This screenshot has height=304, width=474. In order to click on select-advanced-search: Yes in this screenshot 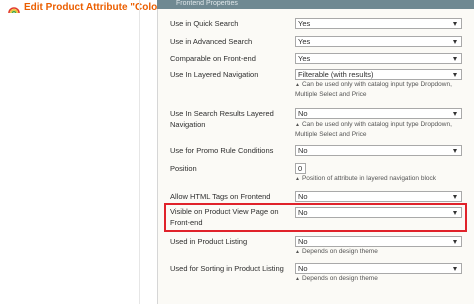, I will do `click(378, 41)`.